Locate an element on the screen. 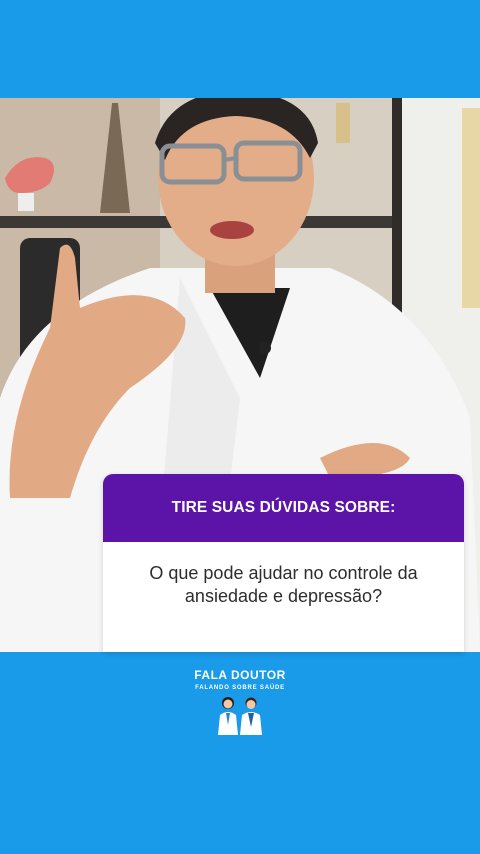 The image size is (480, 854). brand-logo: FALA DOUTOR FALANDO SOBRE SAÚDE is located at coordinates (240, 701).